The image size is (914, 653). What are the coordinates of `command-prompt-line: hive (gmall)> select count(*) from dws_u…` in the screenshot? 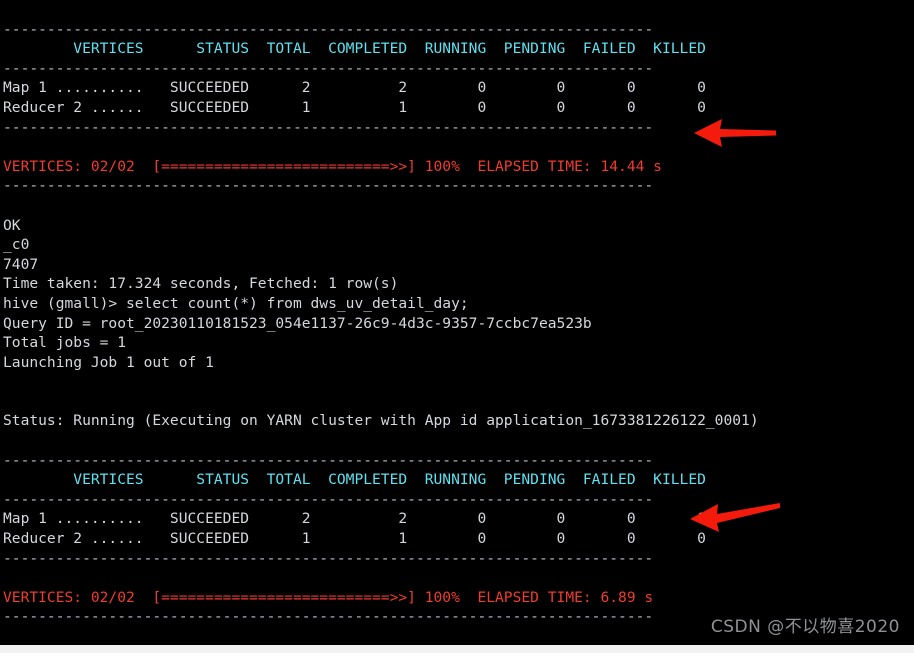 It's located at (457, 304).